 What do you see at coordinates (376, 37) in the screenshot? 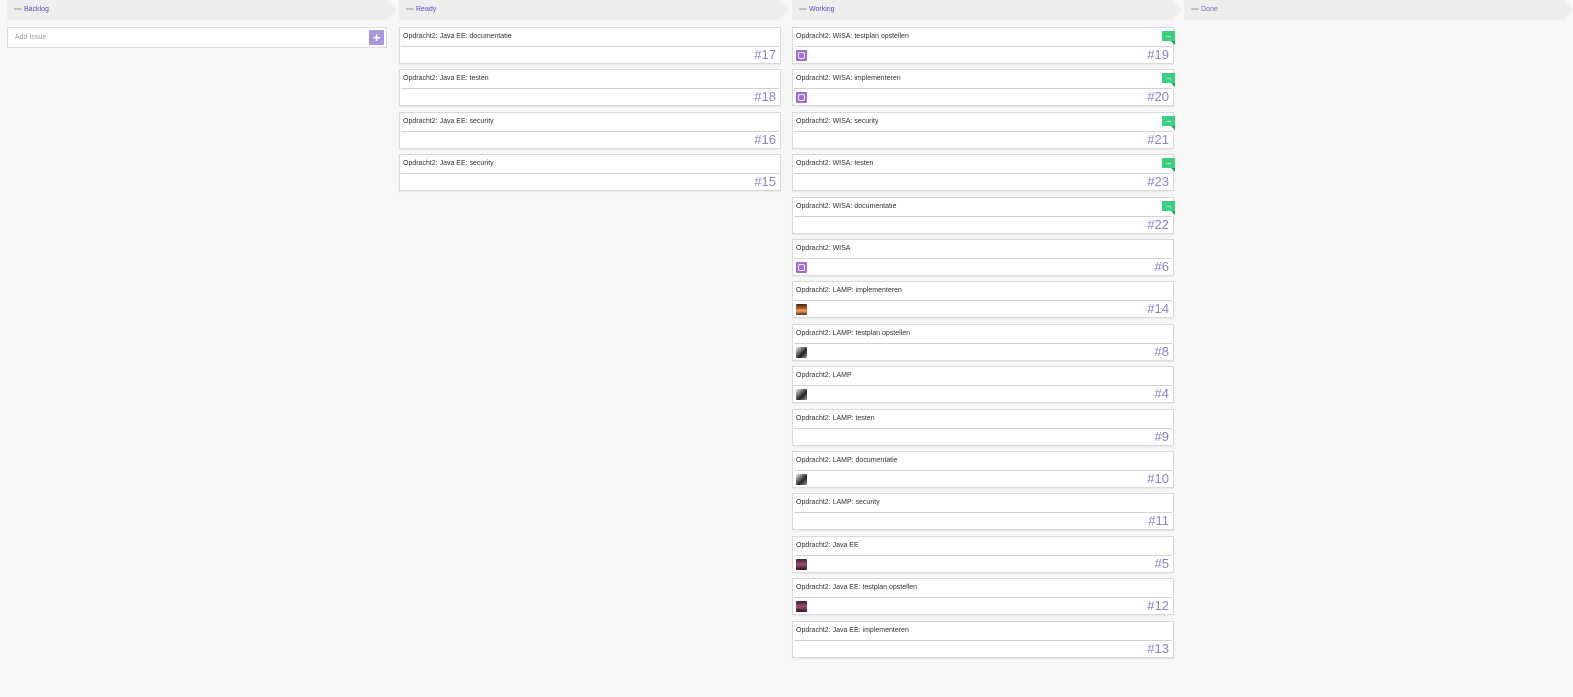
I see `add-issue-button: +` at bounding box center [376, 37].